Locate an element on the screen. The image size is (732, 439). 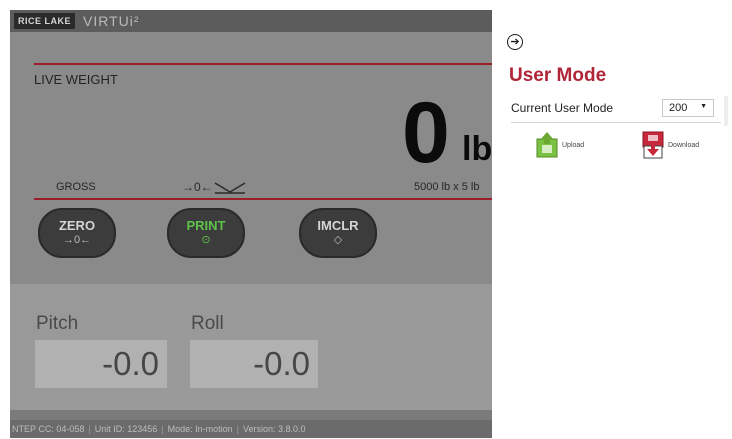
live-weight-label: LIVE WEIGHT is located at coordinates (76, 79).